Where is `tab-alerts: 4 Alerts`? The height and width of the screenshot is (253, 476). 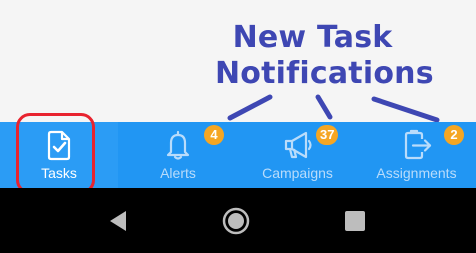
tab-alerts: 4 Alerts is located at coordinates (178, 155).